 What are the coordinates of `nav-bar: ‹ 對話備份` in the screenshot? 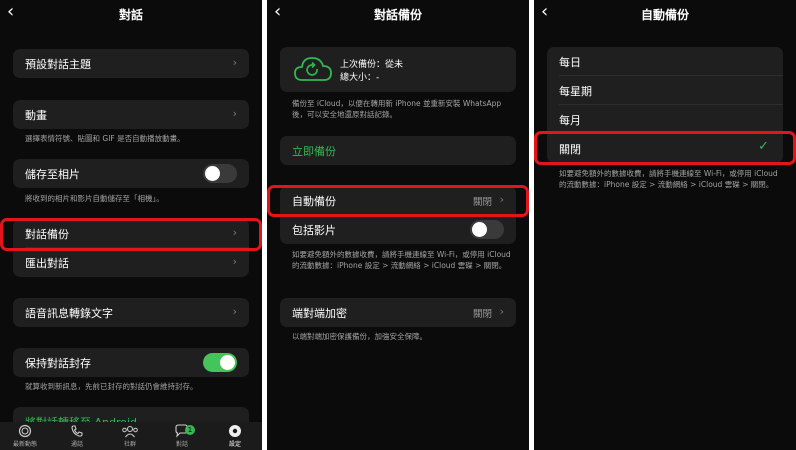 It's located at (398, 13).